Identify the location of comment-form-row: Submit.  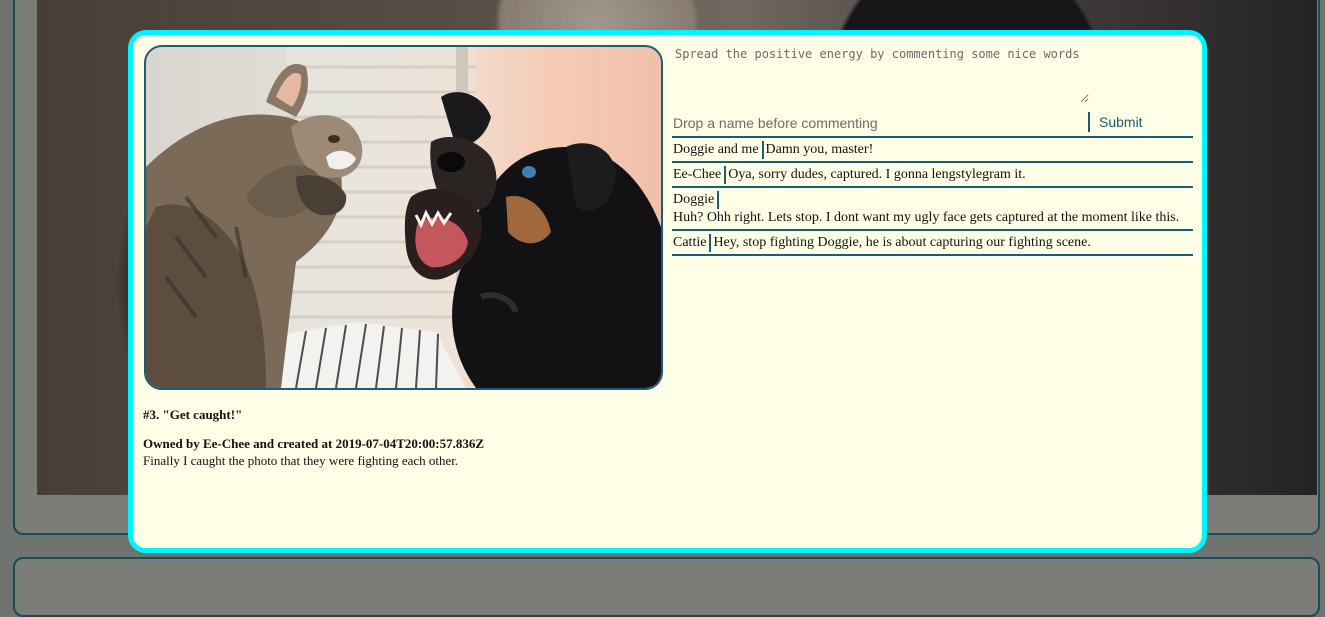
(932, 124).